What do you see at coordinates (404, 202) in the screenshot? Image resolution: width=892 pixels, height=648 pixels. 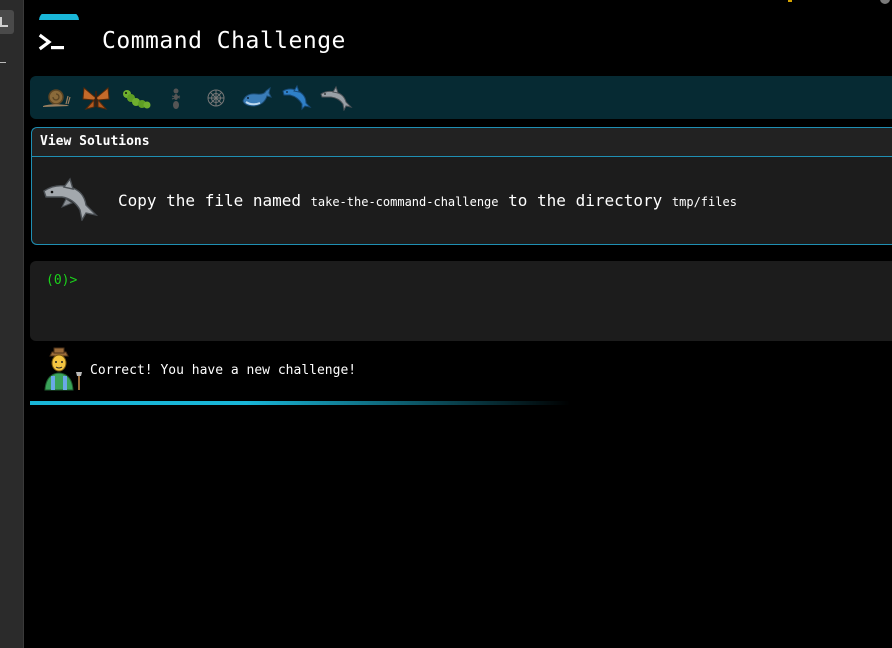 I see `challenge-file-name: take-the-command-challenge` at bounding box center [404, 202].